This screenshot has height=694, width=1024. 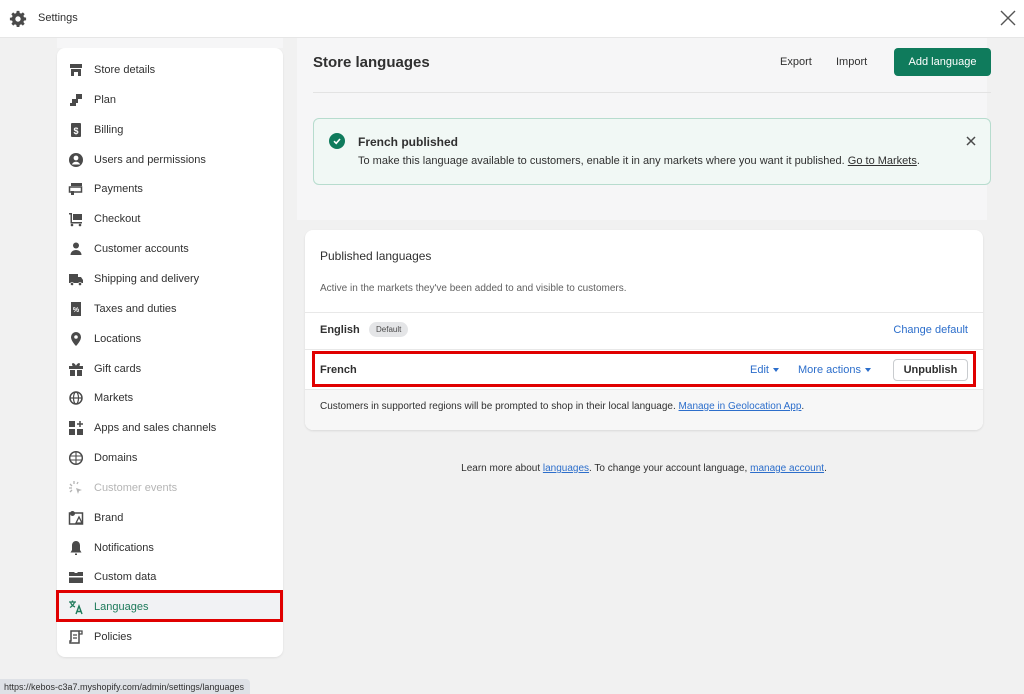 I want to click on sidebar-item-users-and-permissions: Users and permissions, so click(x=170, y=160).